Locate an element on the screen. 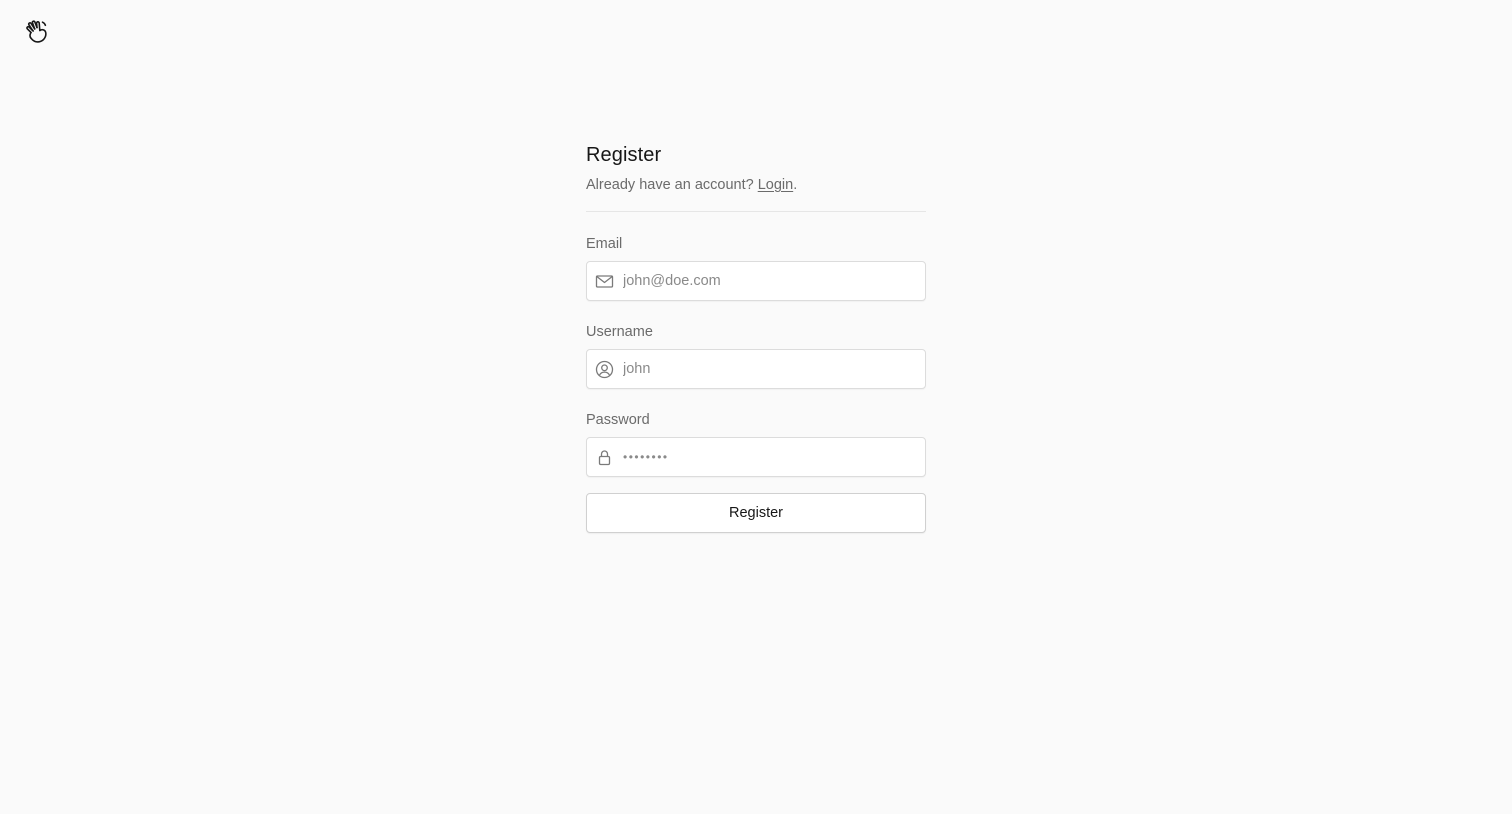 The height and width of the screenshot is (814, 1512). login-prompt-period: . is located at coordinates (795, 185).